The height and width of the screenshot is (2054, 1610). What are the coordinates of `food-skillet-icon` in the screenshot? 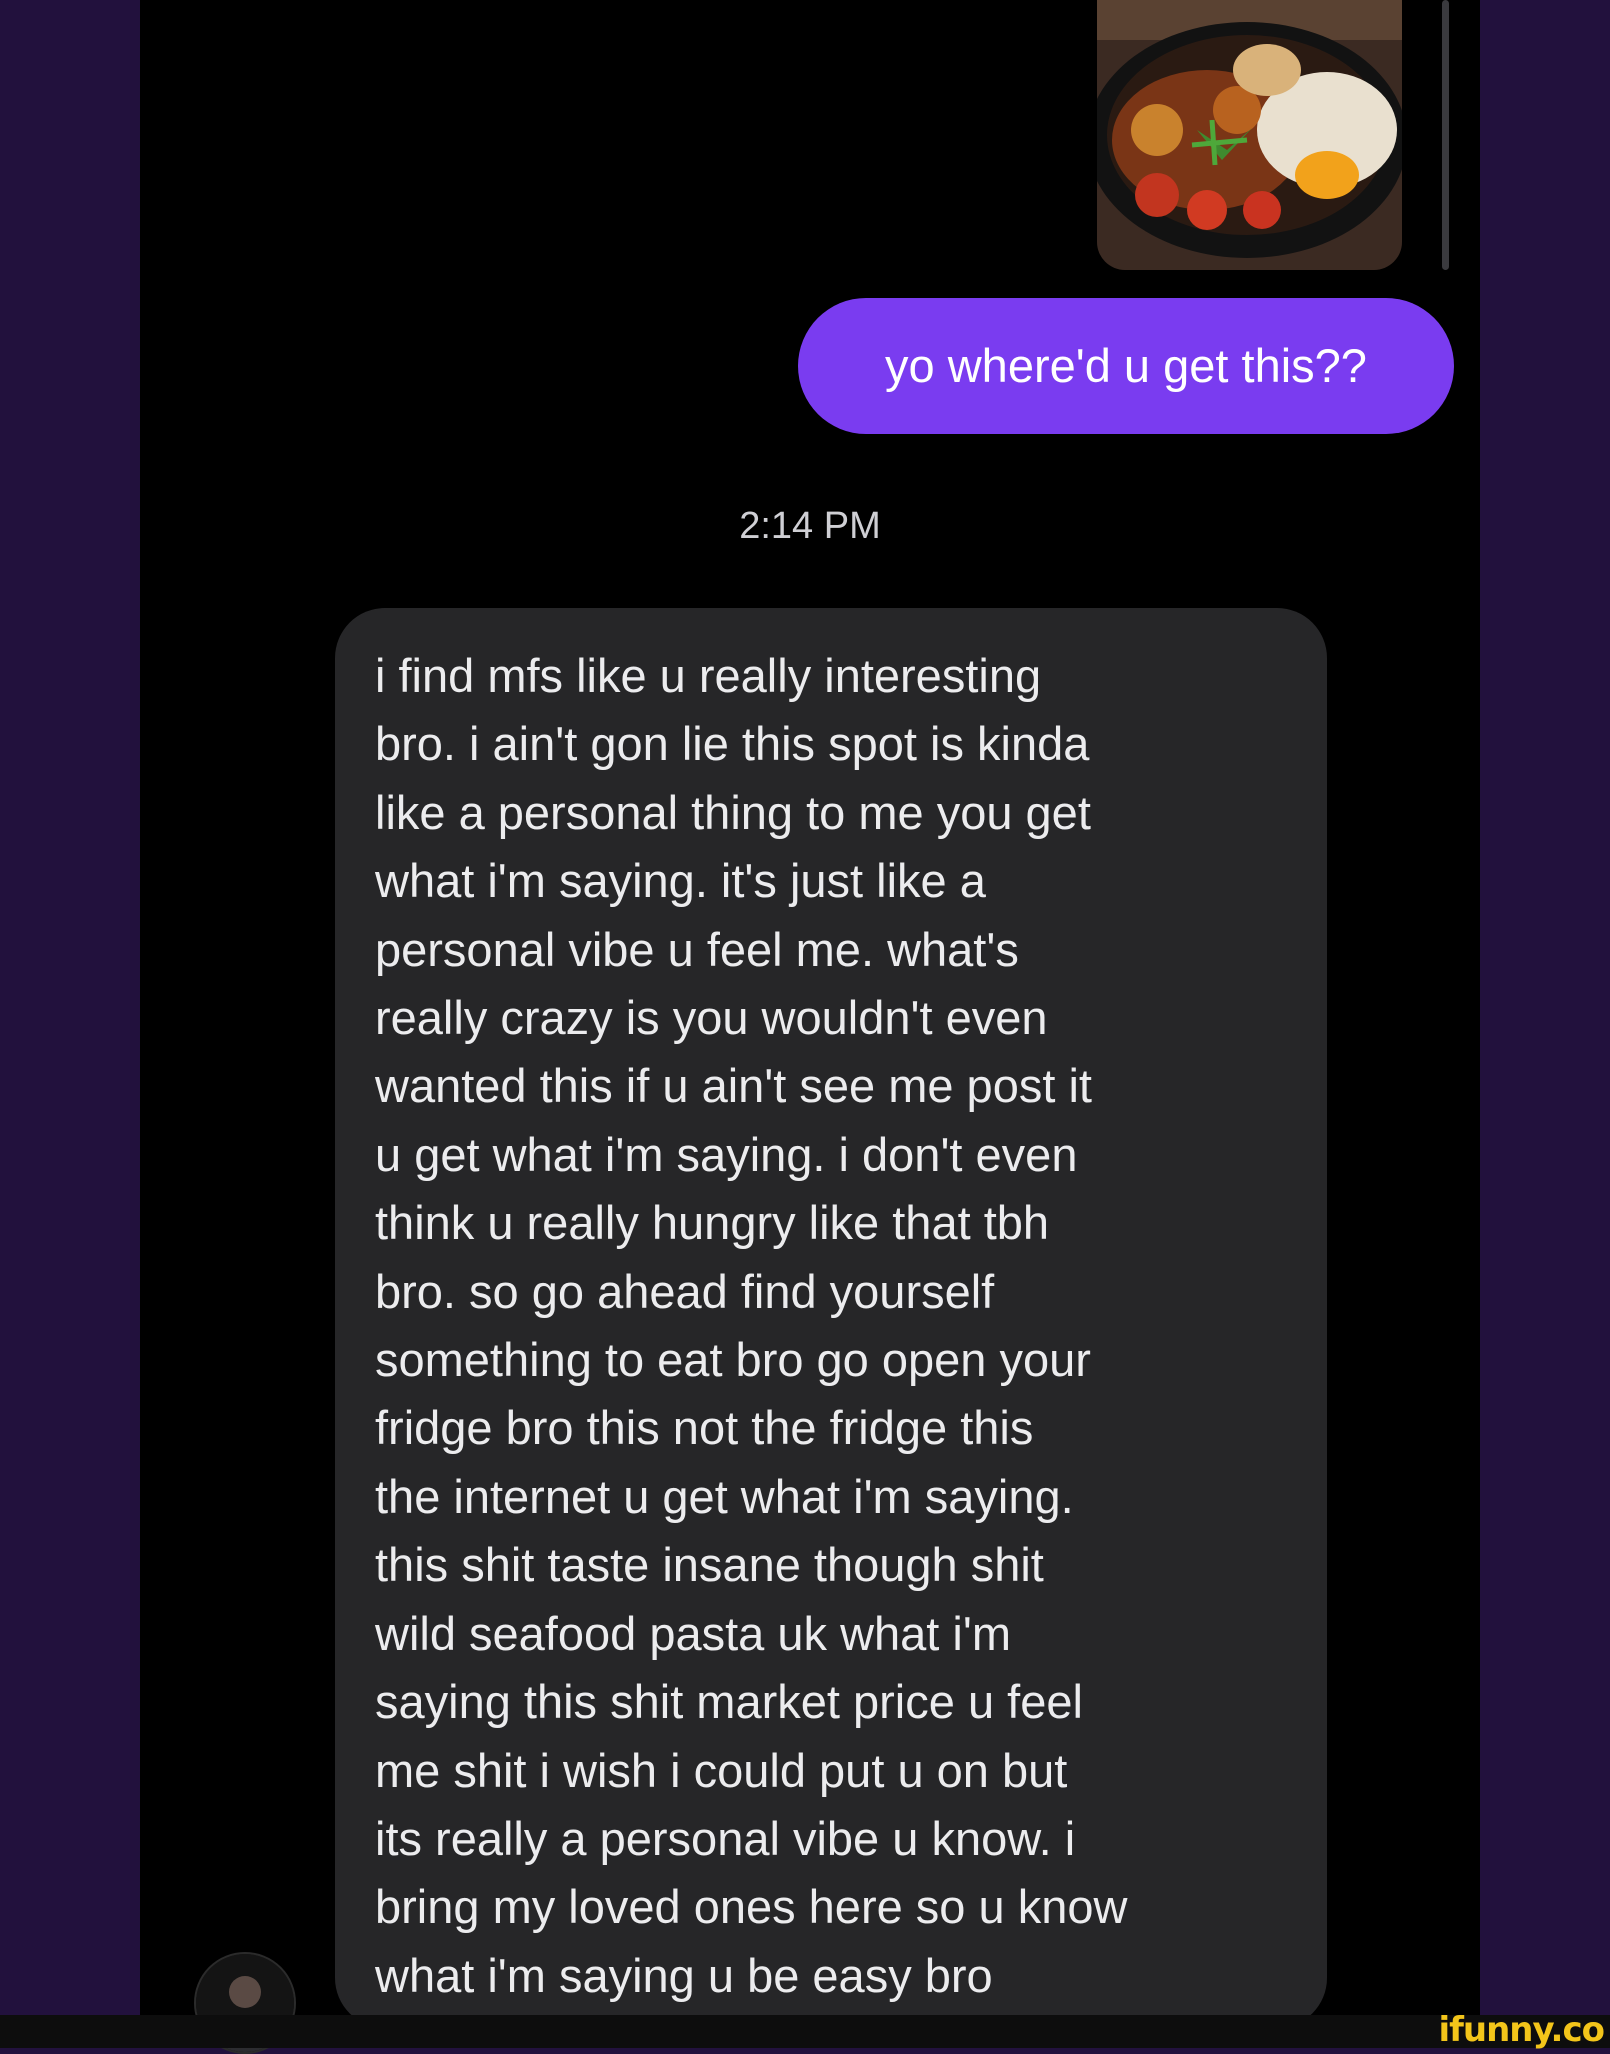 It's located at (1249, 135).